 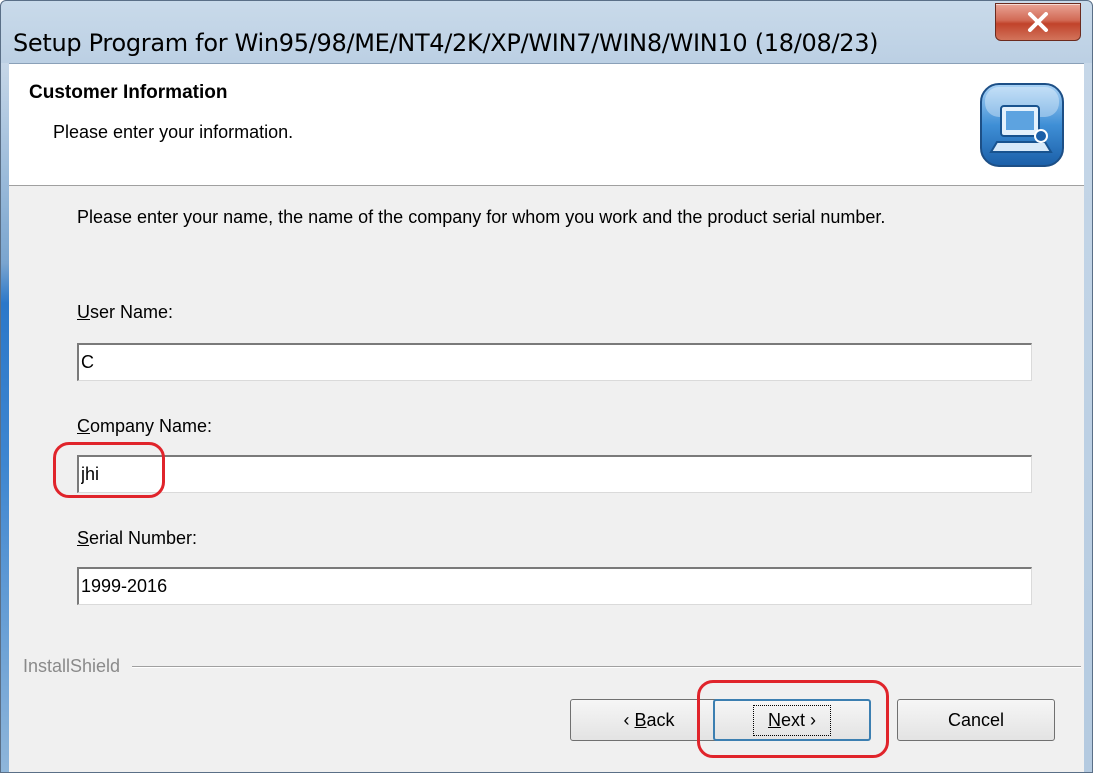 I want to click on brand-divider, so click(x=552, y=667).